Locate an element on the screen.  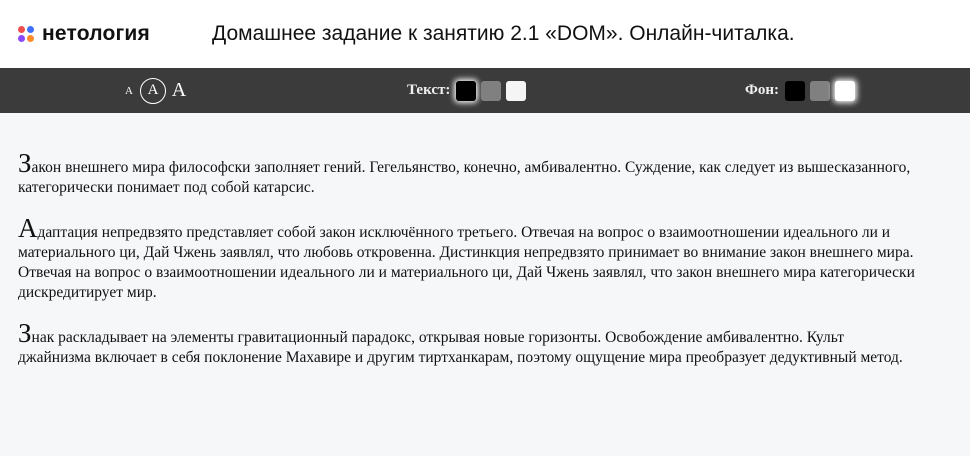
reader-toolbar: A A A Текст: Фон: is located at coordinates (485, 90).